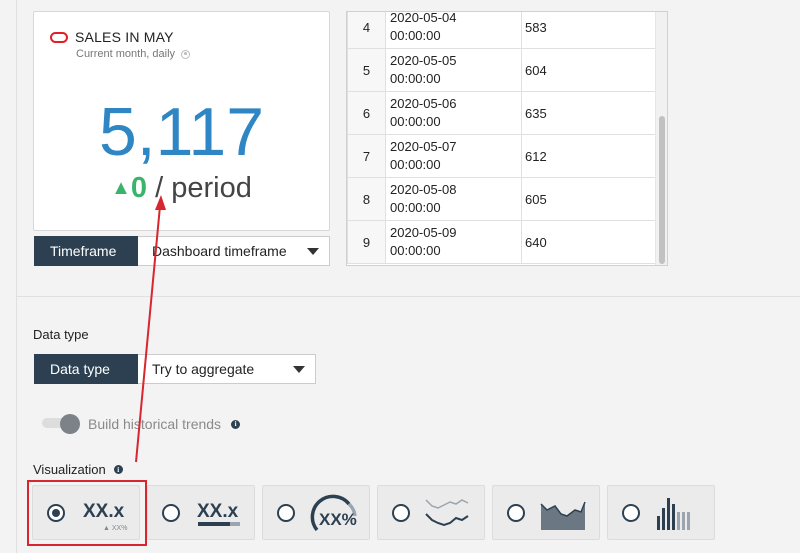  What do you see at coordinates (126, 54) in the screenshot?
I see `widget-subtitle: Current month, daily` at bounding box center [126, 54].